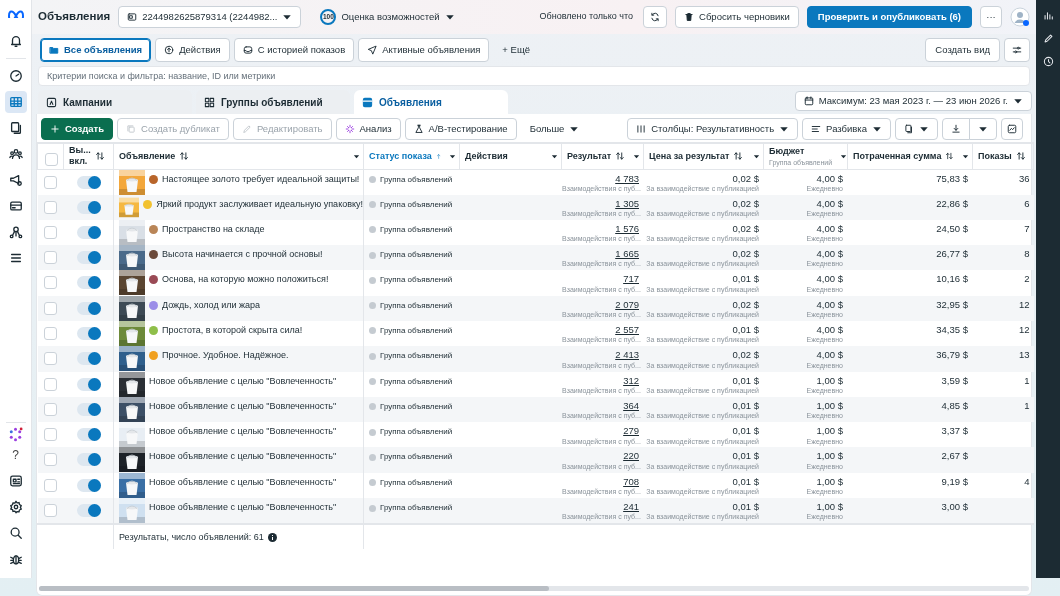 This screenshot has height=596, width=1060. Describe the element at coordinates (713, 129) in the screenshot. I see `columns-dropdown: Столбцы: Результативность` at that location.